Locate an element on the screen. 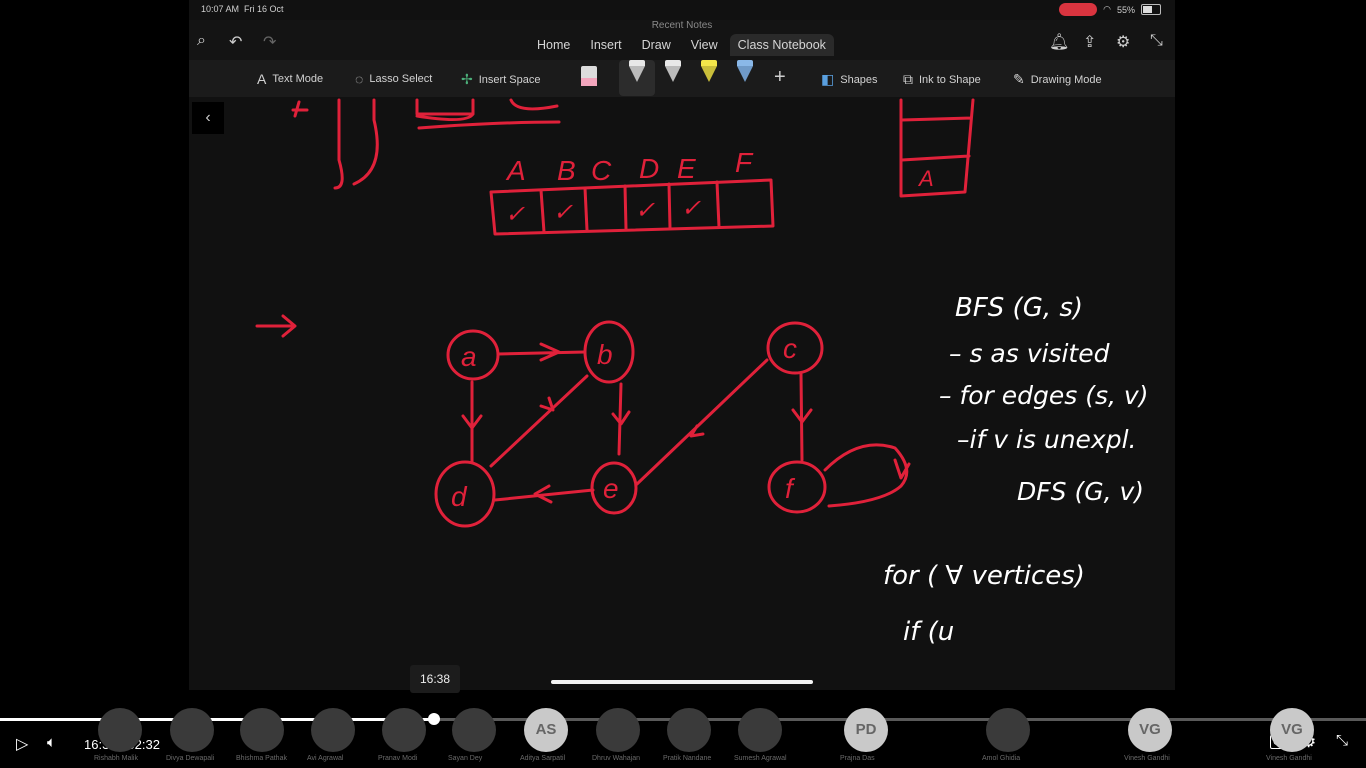 Image resolution: width=1366 pixels, height=768 pixels. collapse-icon: ⤡ is located at coordinates (1156, 41).